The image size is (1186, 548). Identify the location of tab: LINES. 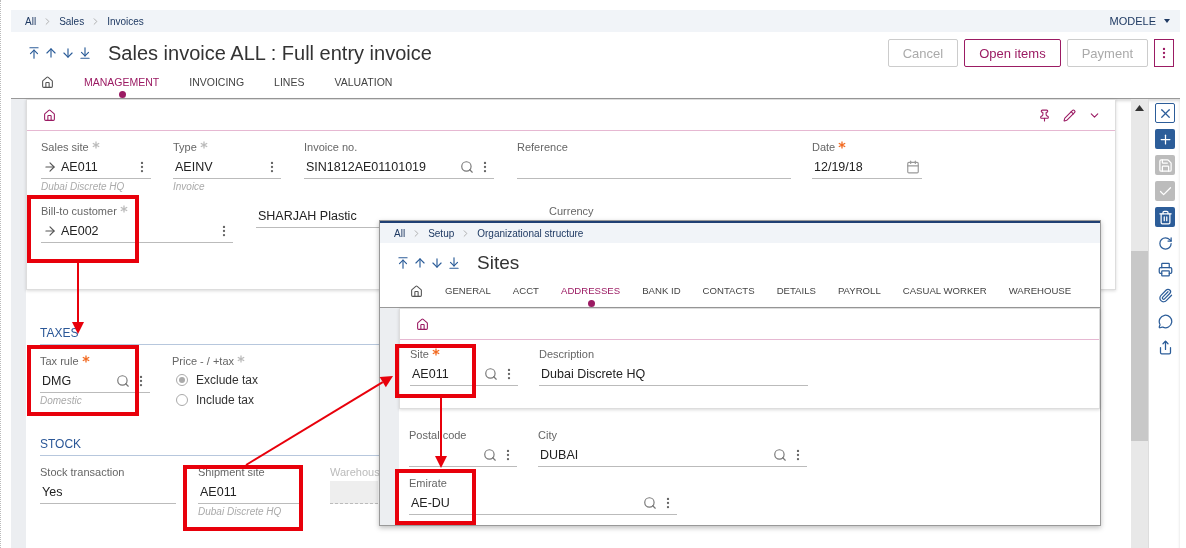
(289, 86).